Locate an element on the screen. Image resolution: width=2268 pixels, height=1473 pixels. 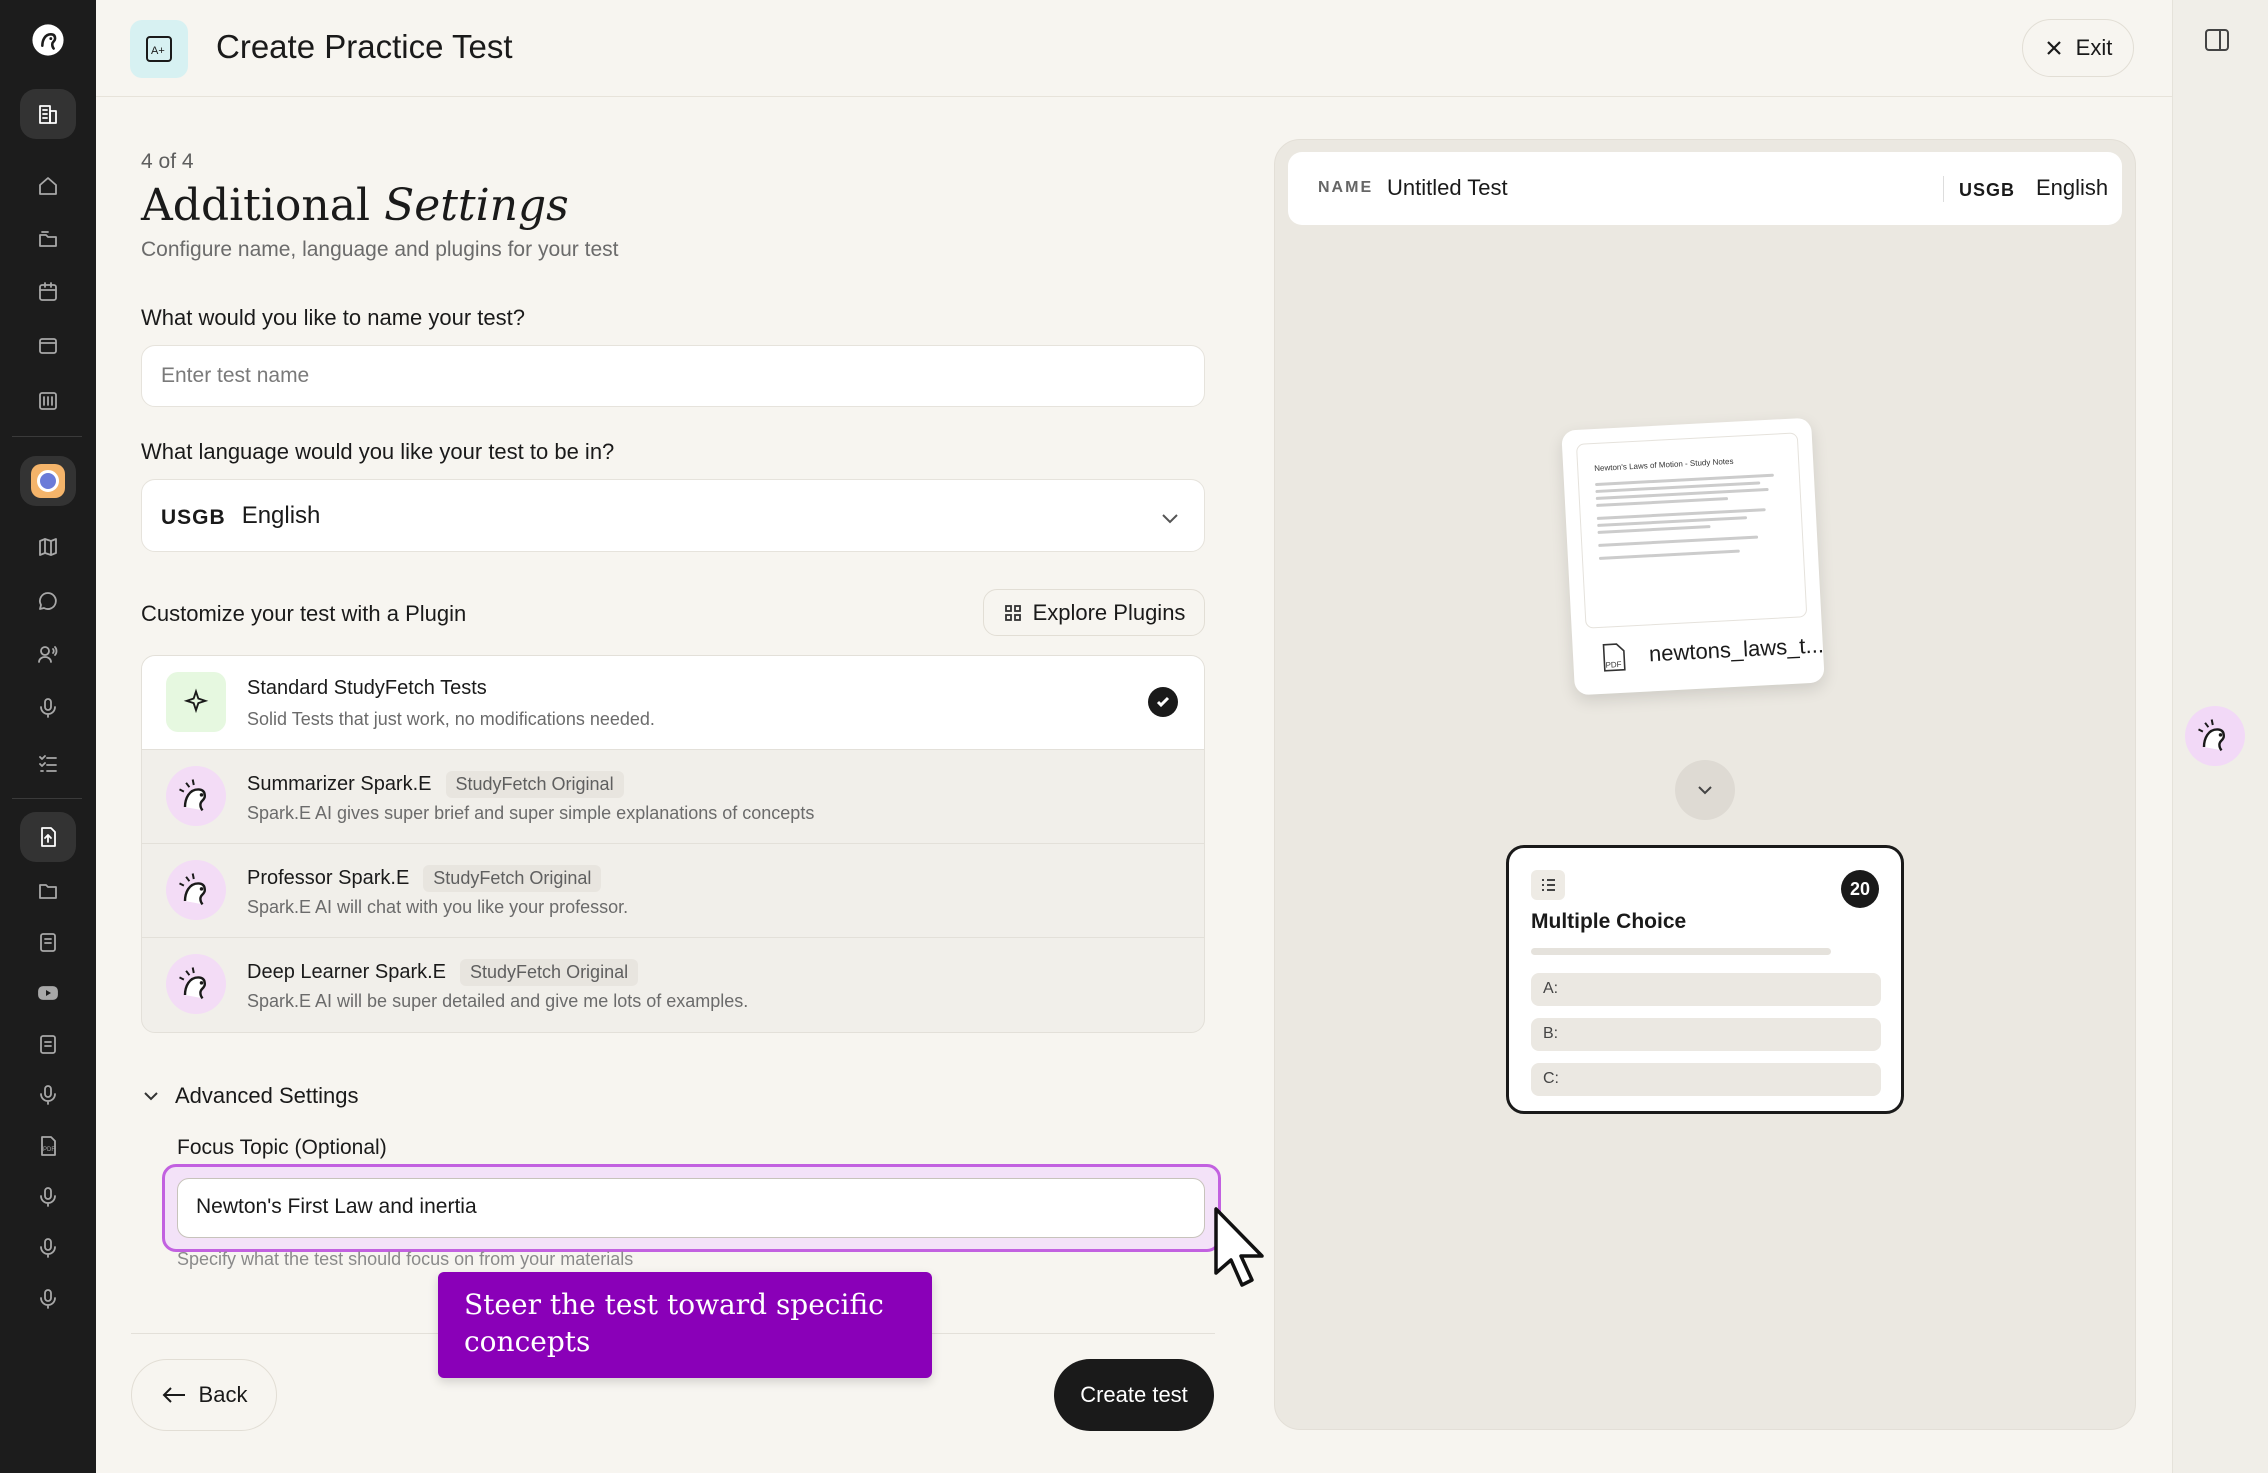
svg-text: A+ is located at coordinates (158, 51).